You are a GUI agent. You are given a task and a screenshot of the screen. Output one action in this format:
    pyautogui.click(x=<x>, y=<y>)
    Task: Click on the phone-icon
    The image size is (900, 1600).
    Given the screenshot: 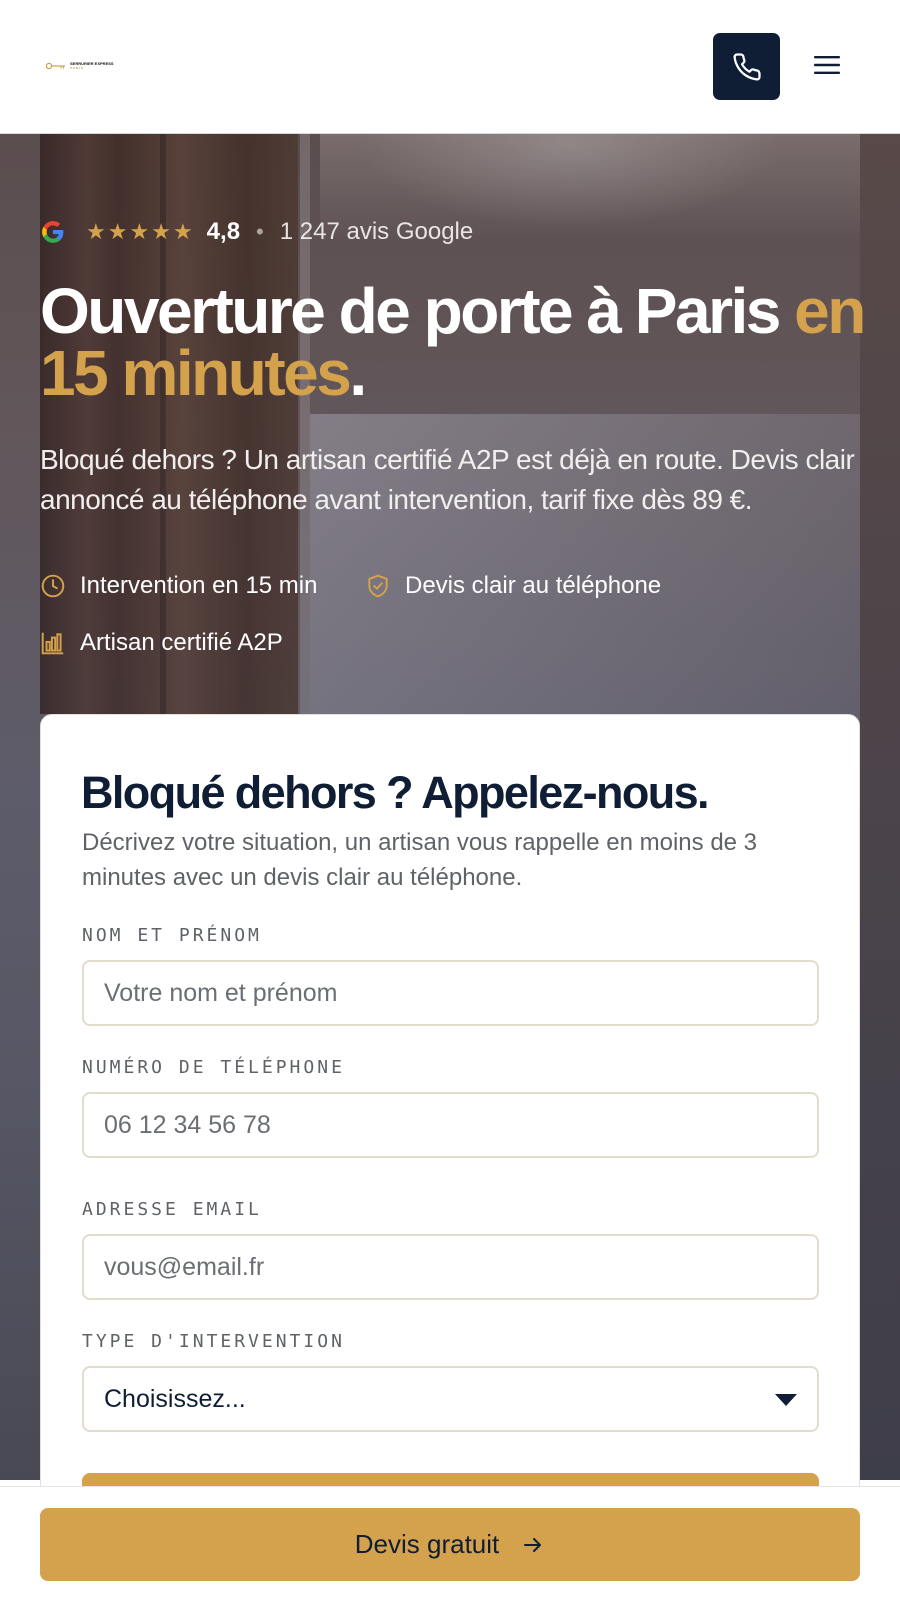 What is the action you would take?
    pyautogui.click(x=747, y=66)
    